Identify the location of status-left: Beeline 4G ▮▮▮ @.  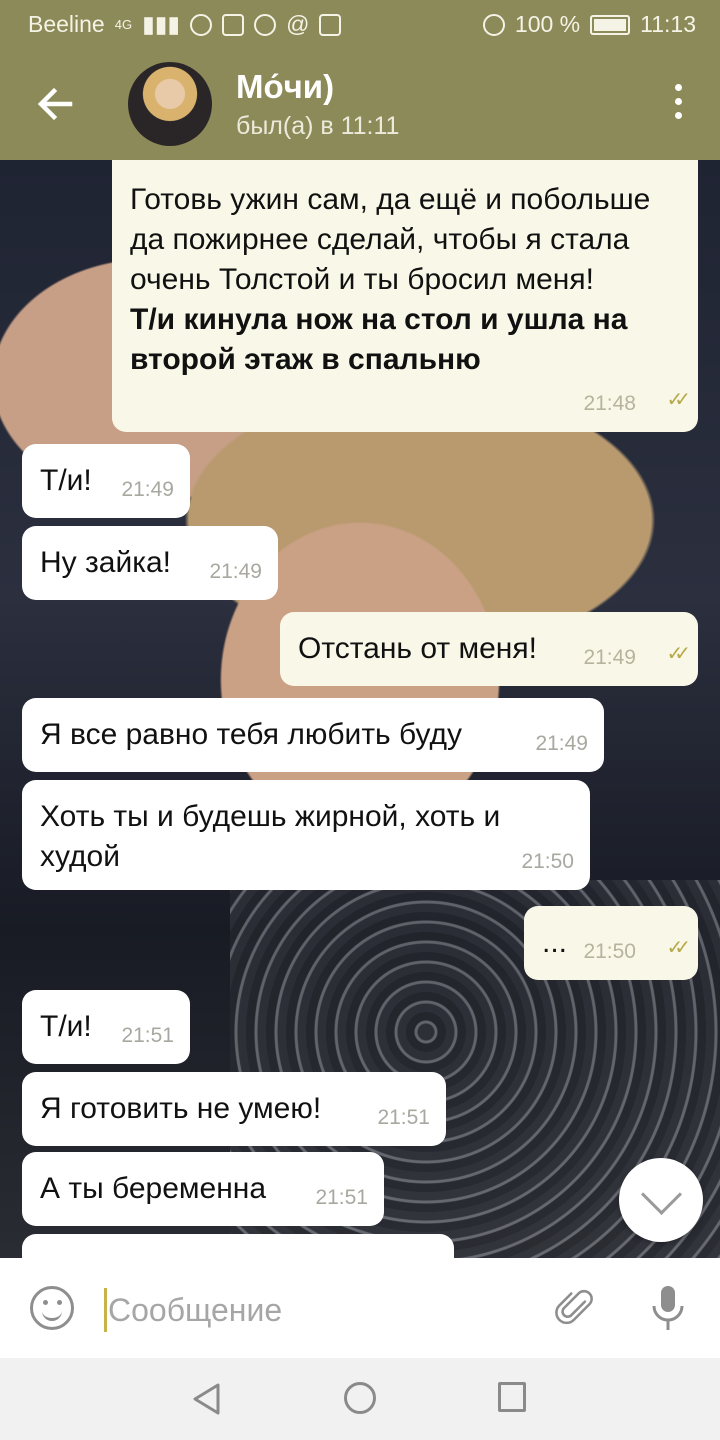
(185, 24).